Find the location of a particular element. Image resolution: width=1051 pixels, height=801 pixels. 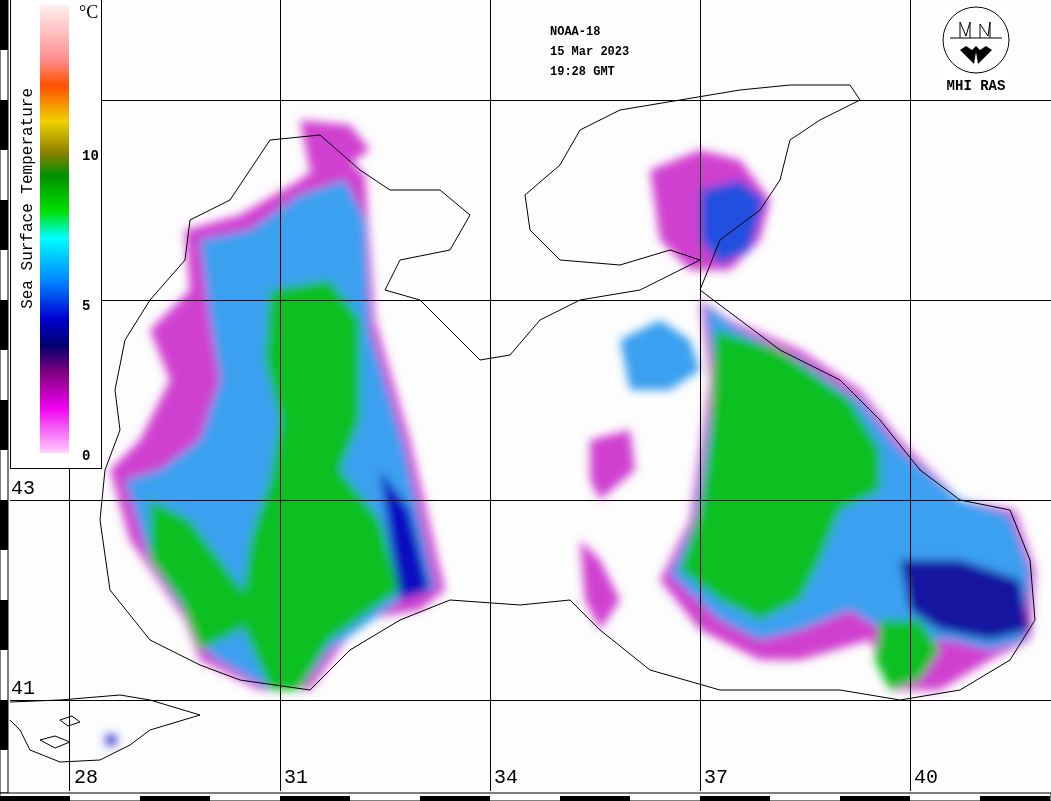

longitude-label: 28 is located at coordinates (86, 777).